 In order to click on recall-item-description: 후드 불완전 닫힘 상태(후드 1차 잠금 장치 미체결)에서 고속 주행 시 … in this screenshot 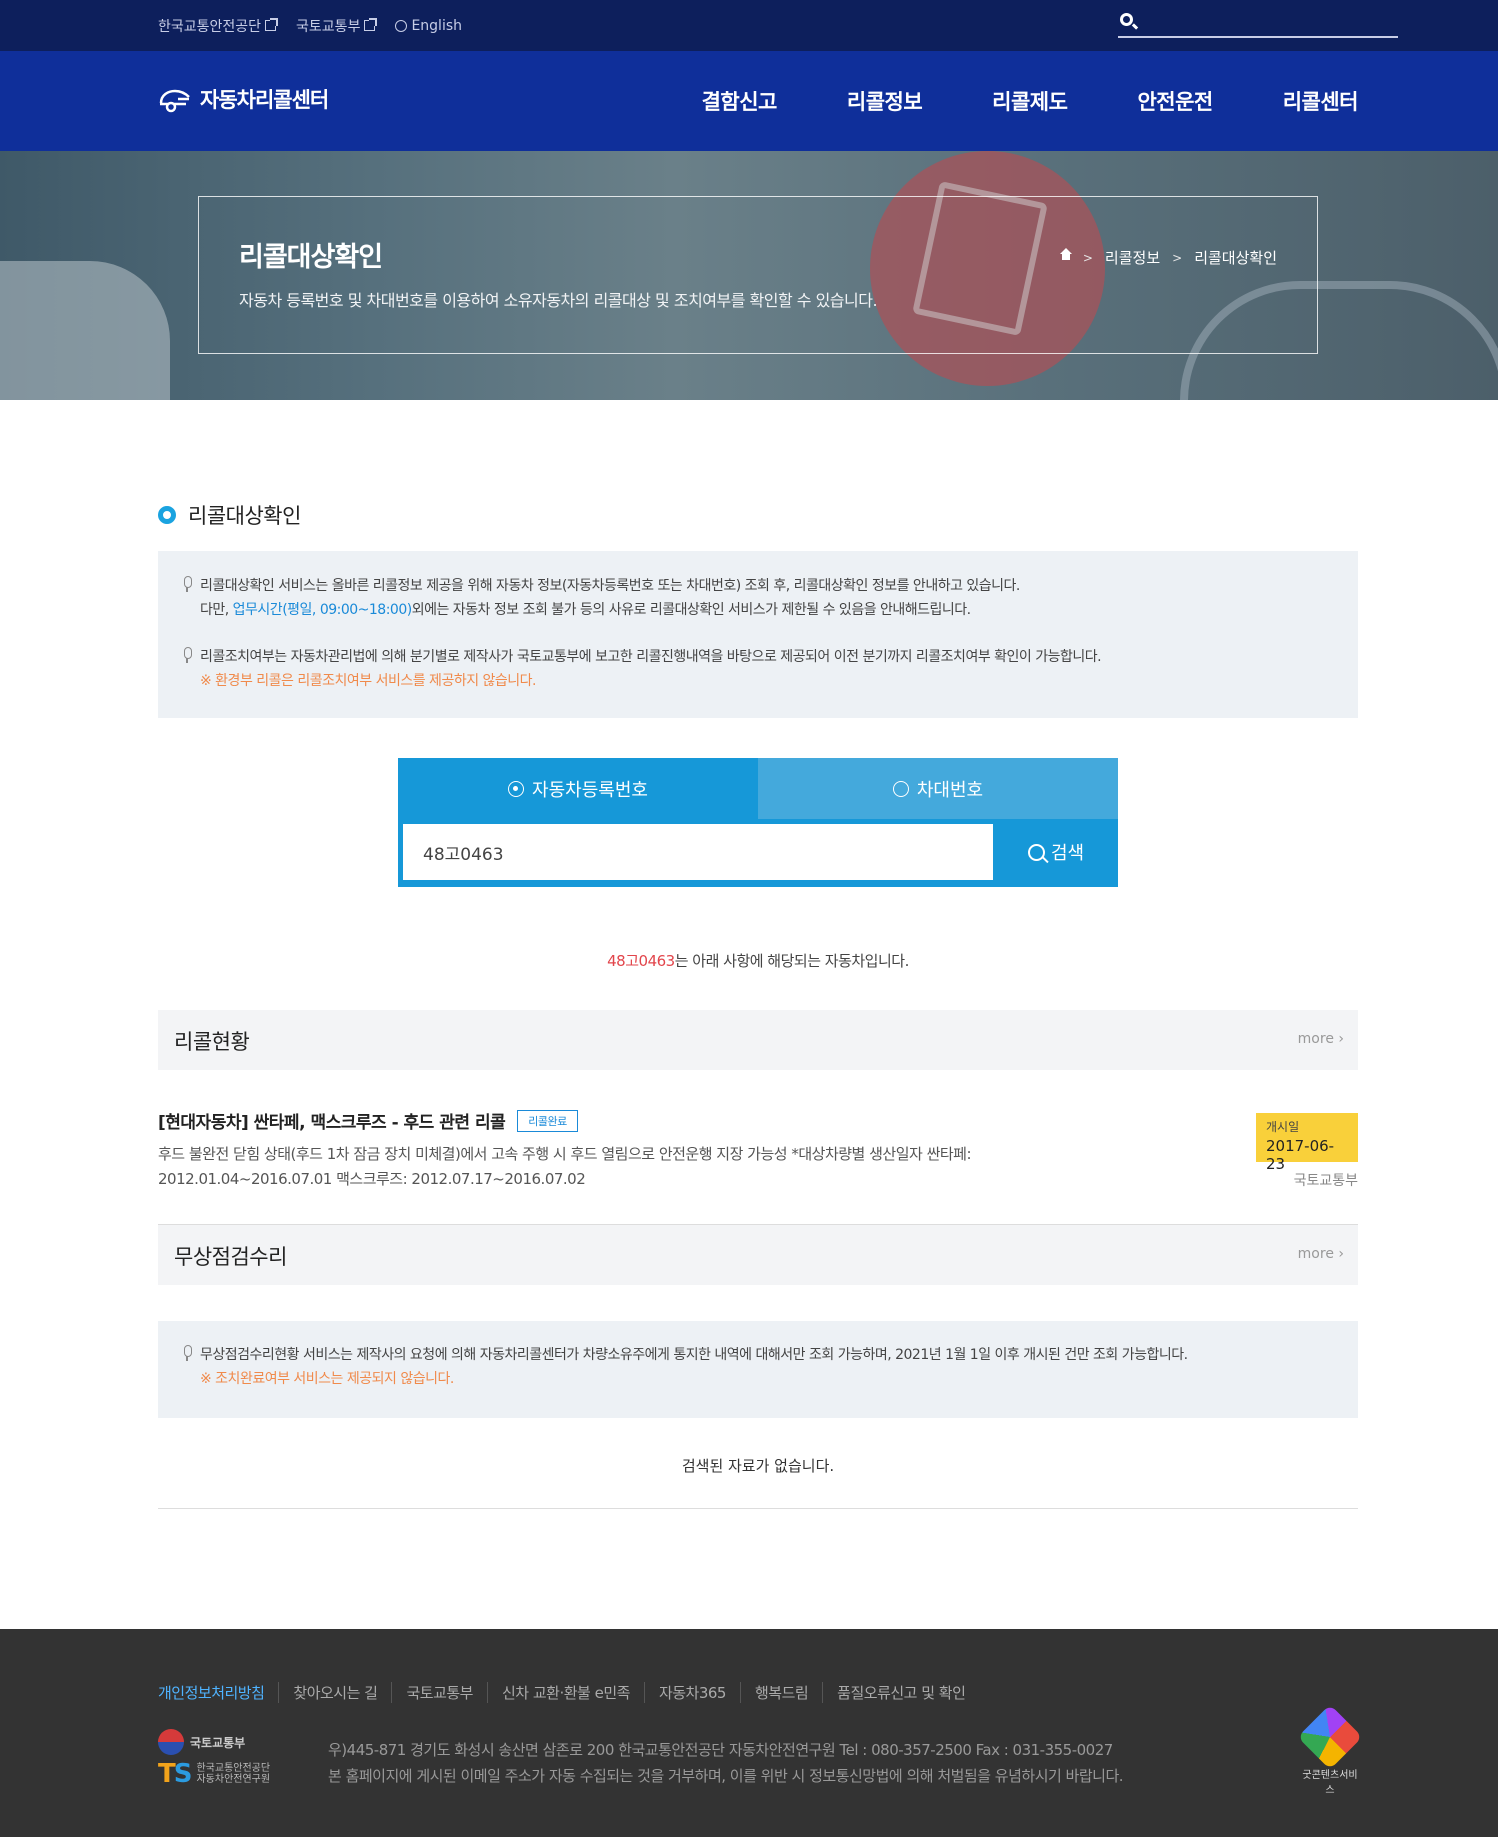, I will do `click(565, 1166)`.